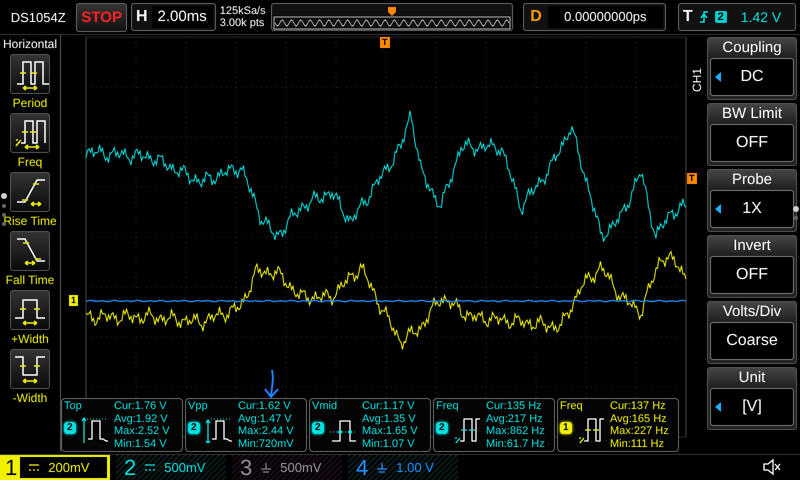 The image size is (800, 480). I want to click on channel-number: 1, so click(11, 467).